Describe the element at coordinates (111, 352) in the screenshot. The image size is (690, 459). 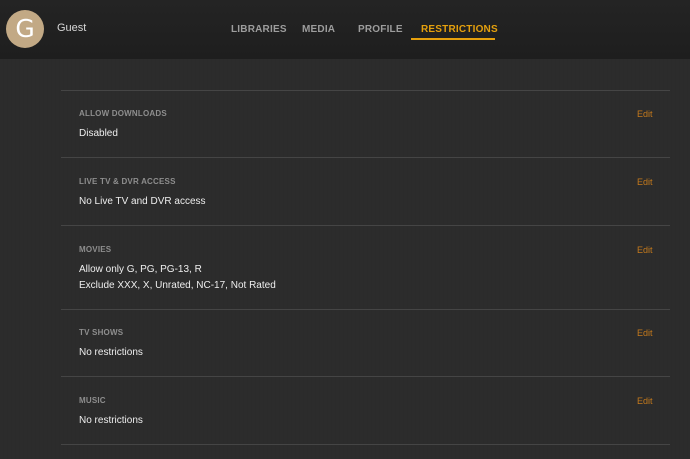
I see `section-value-tv-shows: No restrictions` at that location.